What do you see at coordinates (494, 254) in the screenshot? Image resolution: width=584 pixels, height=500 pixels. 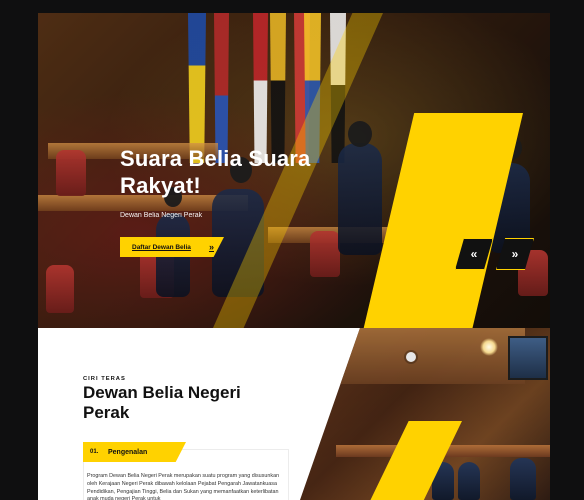 I see `carousel-controls: « »` at bounding box center [494, 254].